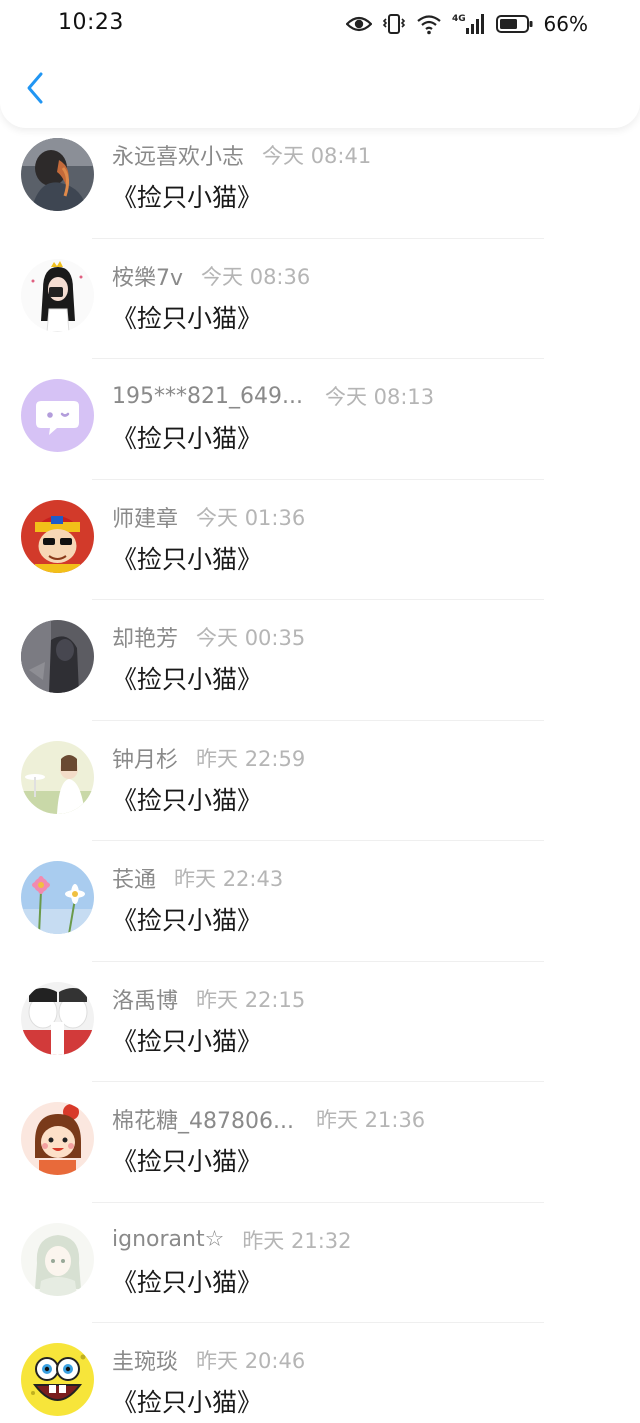 Image resolution: width=640 pixels, height=1423 pixels. Describe the element at coordinates (145, 999) in the screenshot. I see `username: 洛禹博` at that location.